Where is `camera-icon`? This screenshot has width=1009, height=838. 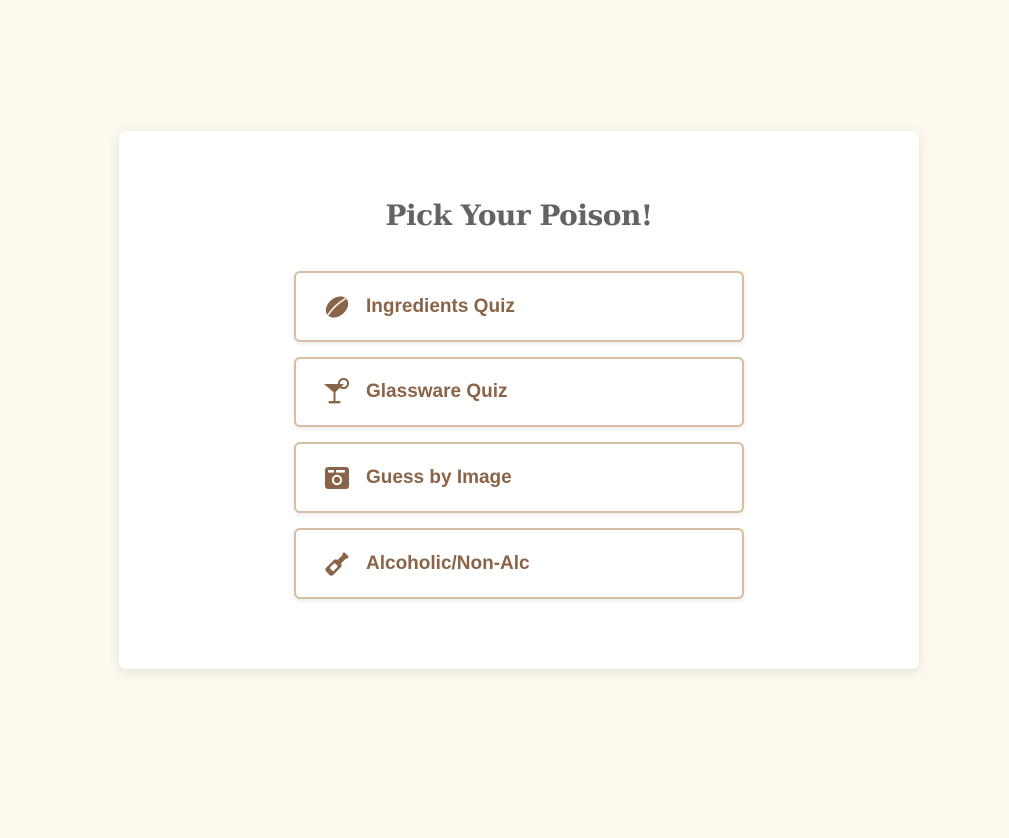
camera-icon is located at coordinates (337, 478).